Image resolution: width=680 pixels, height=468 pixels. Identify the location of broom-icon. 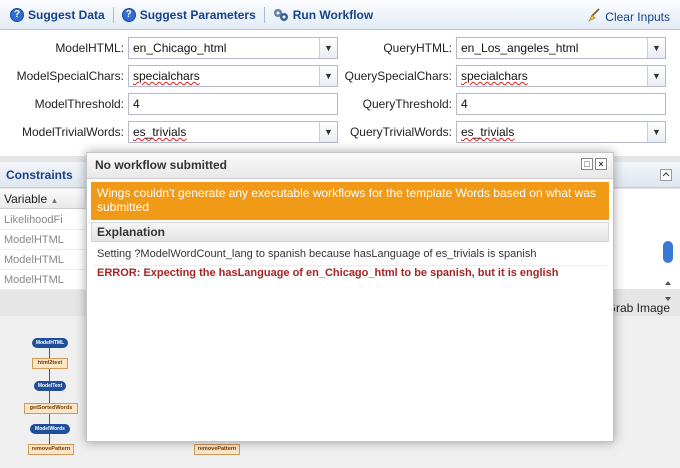
(594, 16).